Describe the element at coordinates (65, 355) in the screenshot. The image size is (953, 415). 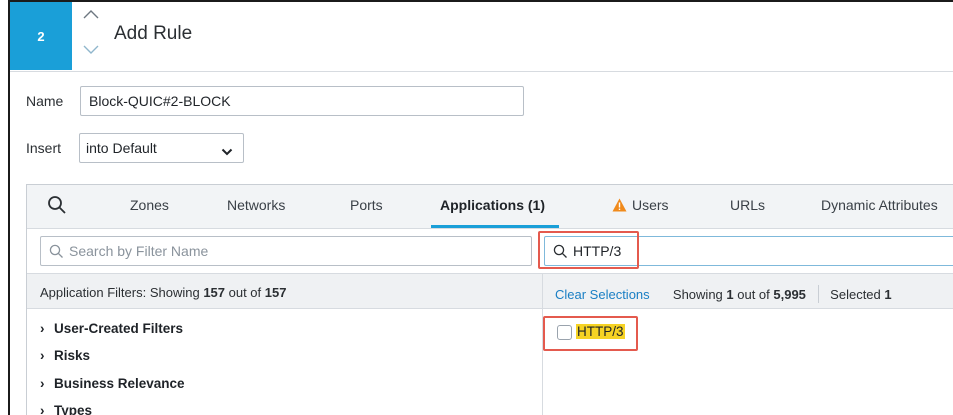
I see `filter-group-risks: › Risks` at that location.